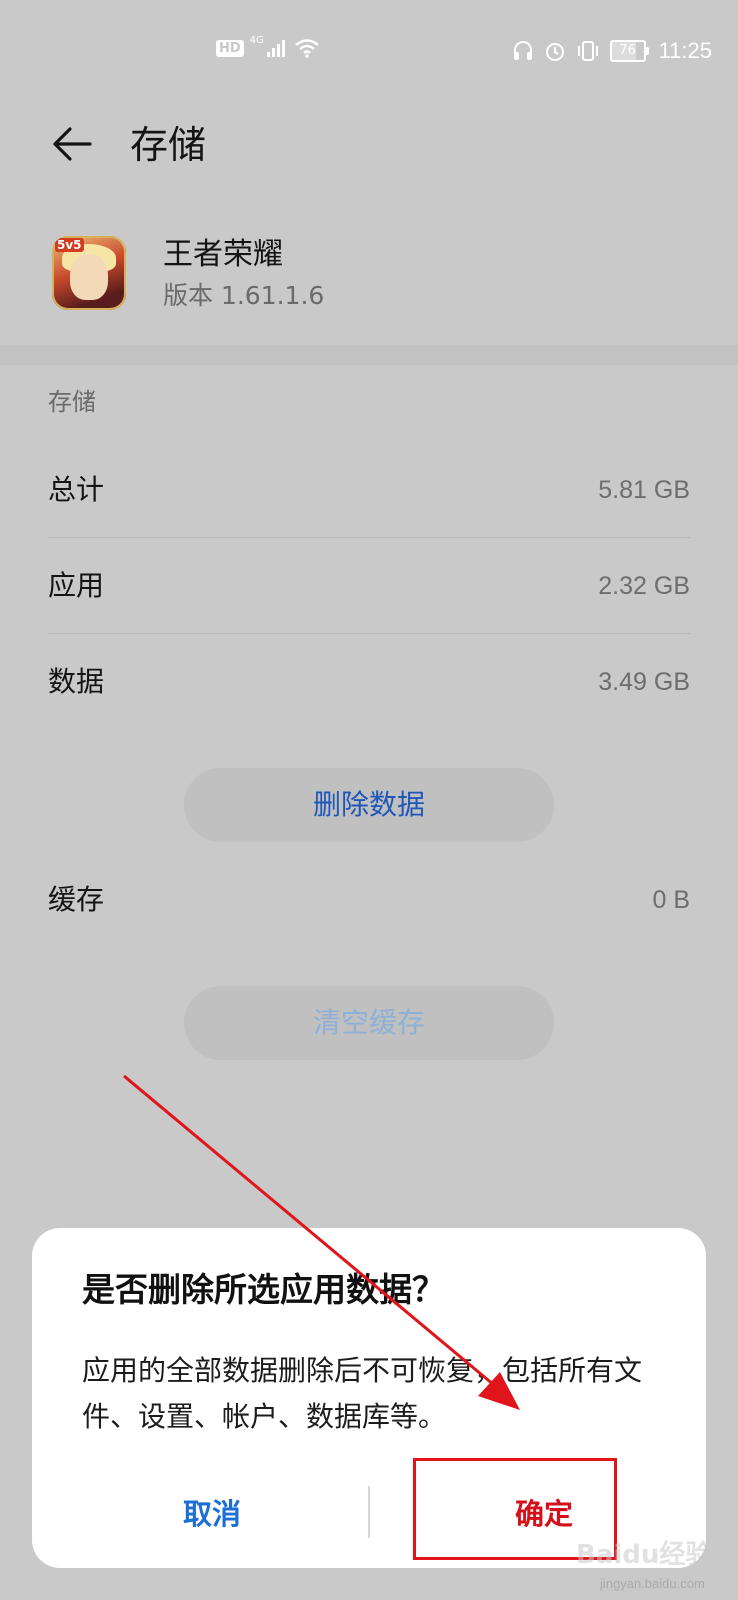  Describe the element at coordinates (554, 52) in the screenshot. I see `alarm-icon` at that location.